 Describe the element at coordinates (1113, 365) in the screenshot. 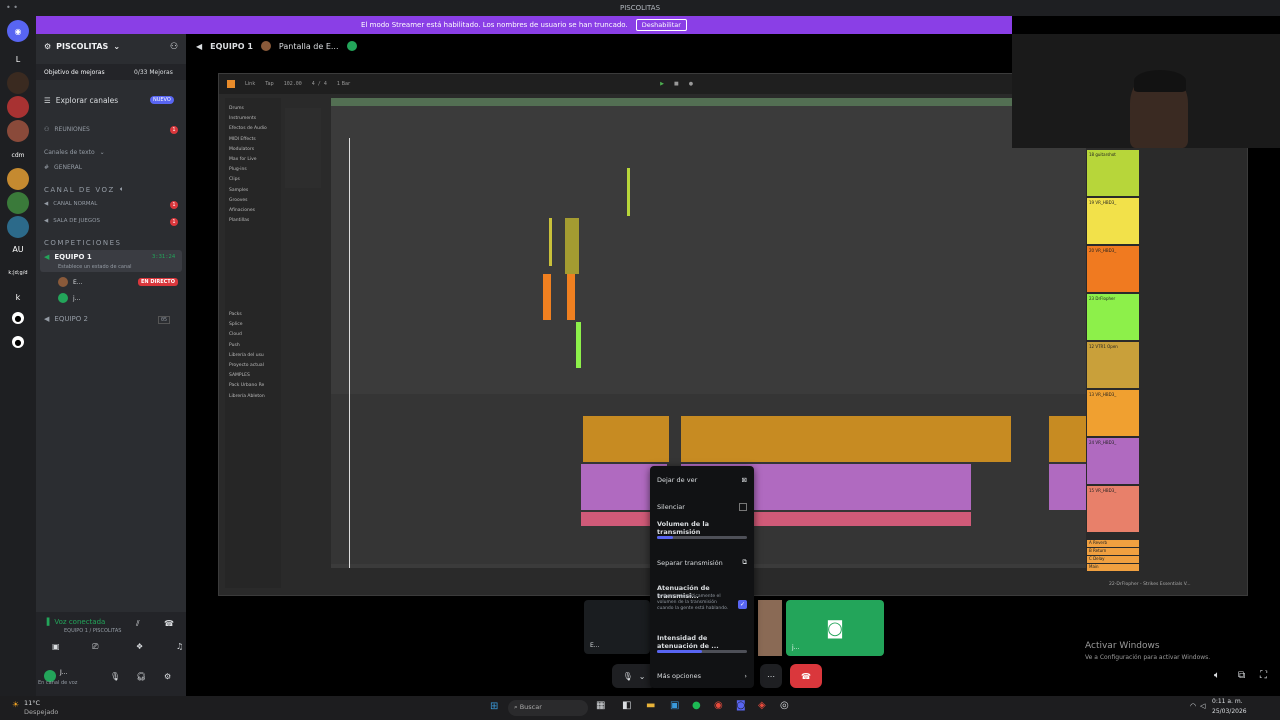

I see `daw-track-header: 12 VTR1 Open` at that location.